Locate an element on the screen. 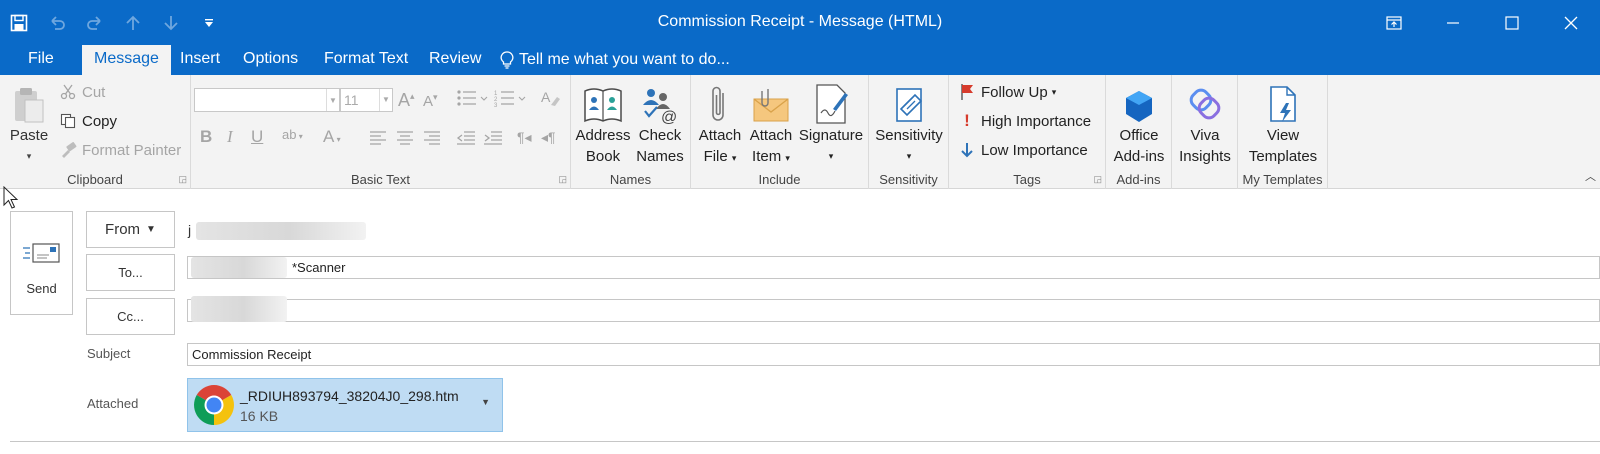  attachment-dropdown-icon: ▼ is located at coordinates (485, 402).